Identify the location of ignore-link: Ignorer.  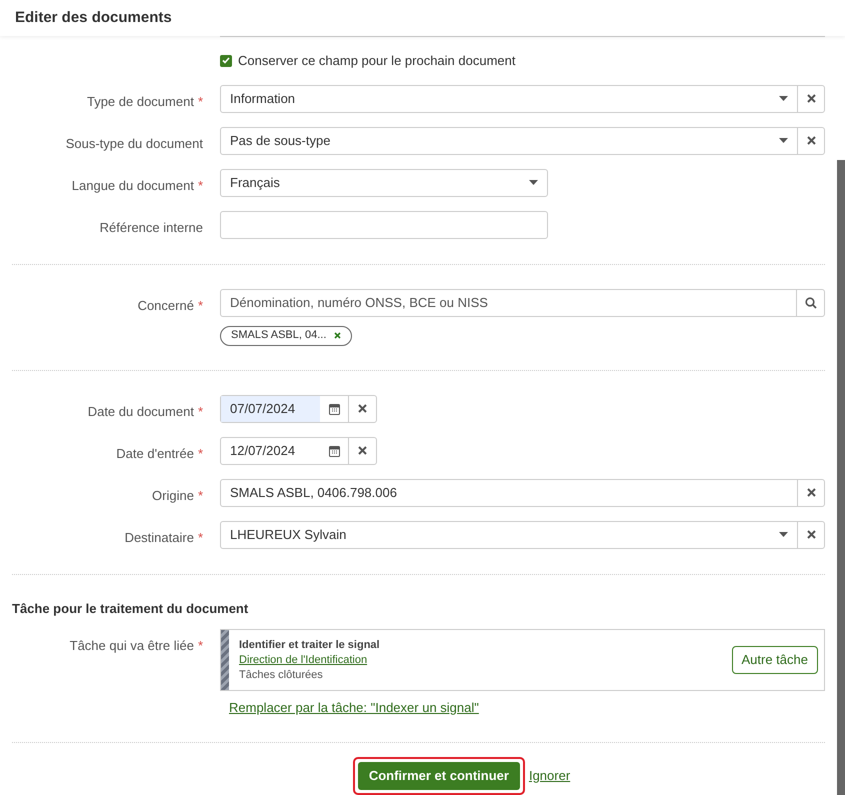
(549, 776).